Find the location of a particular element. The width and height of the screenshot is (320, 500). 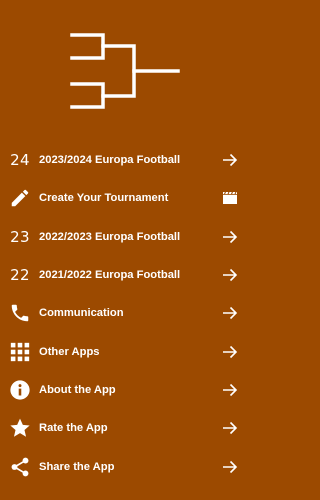

tournament-bracket-icon is located at coordinates (125, 71).